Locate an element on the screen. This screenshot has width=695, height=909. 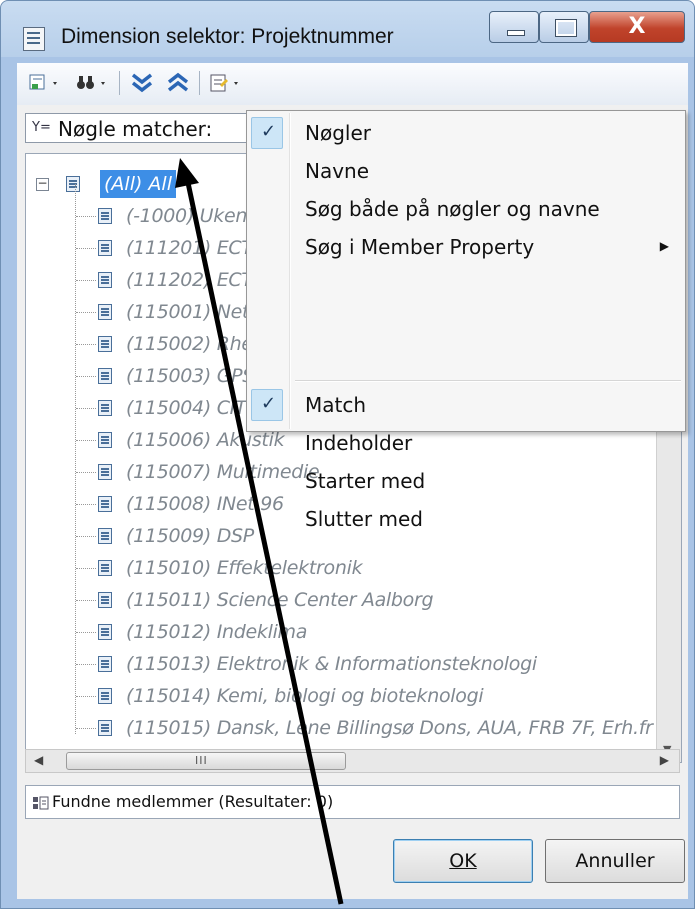
horizontal-scrollbar: ◀ III ▶ is located at coordinates (352, 761).